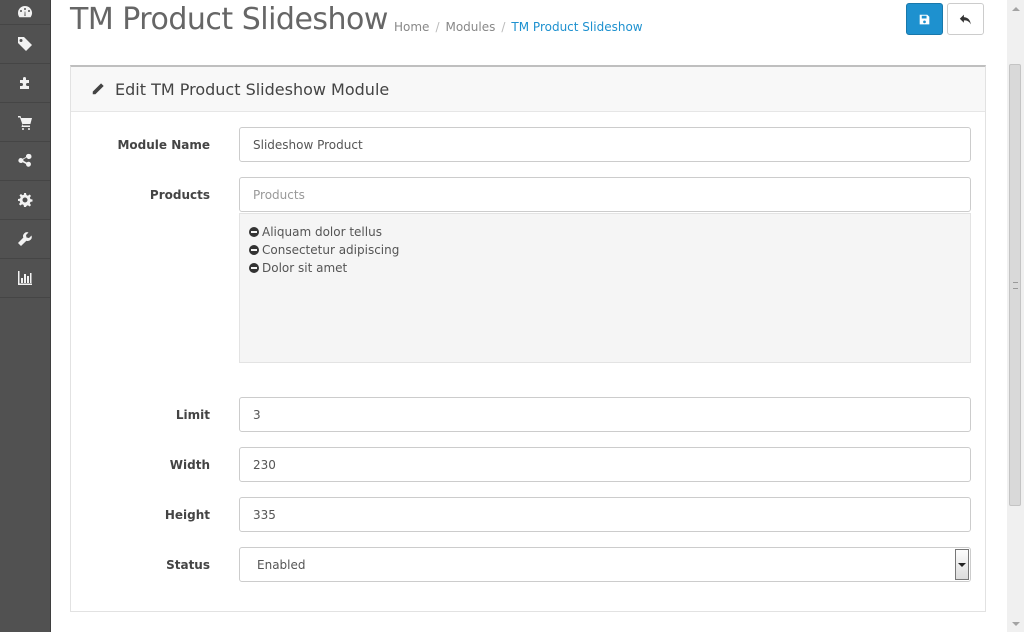 The height and width of the screenshot is (632, 1024). I want to click on sidebar, so click(25, 316).